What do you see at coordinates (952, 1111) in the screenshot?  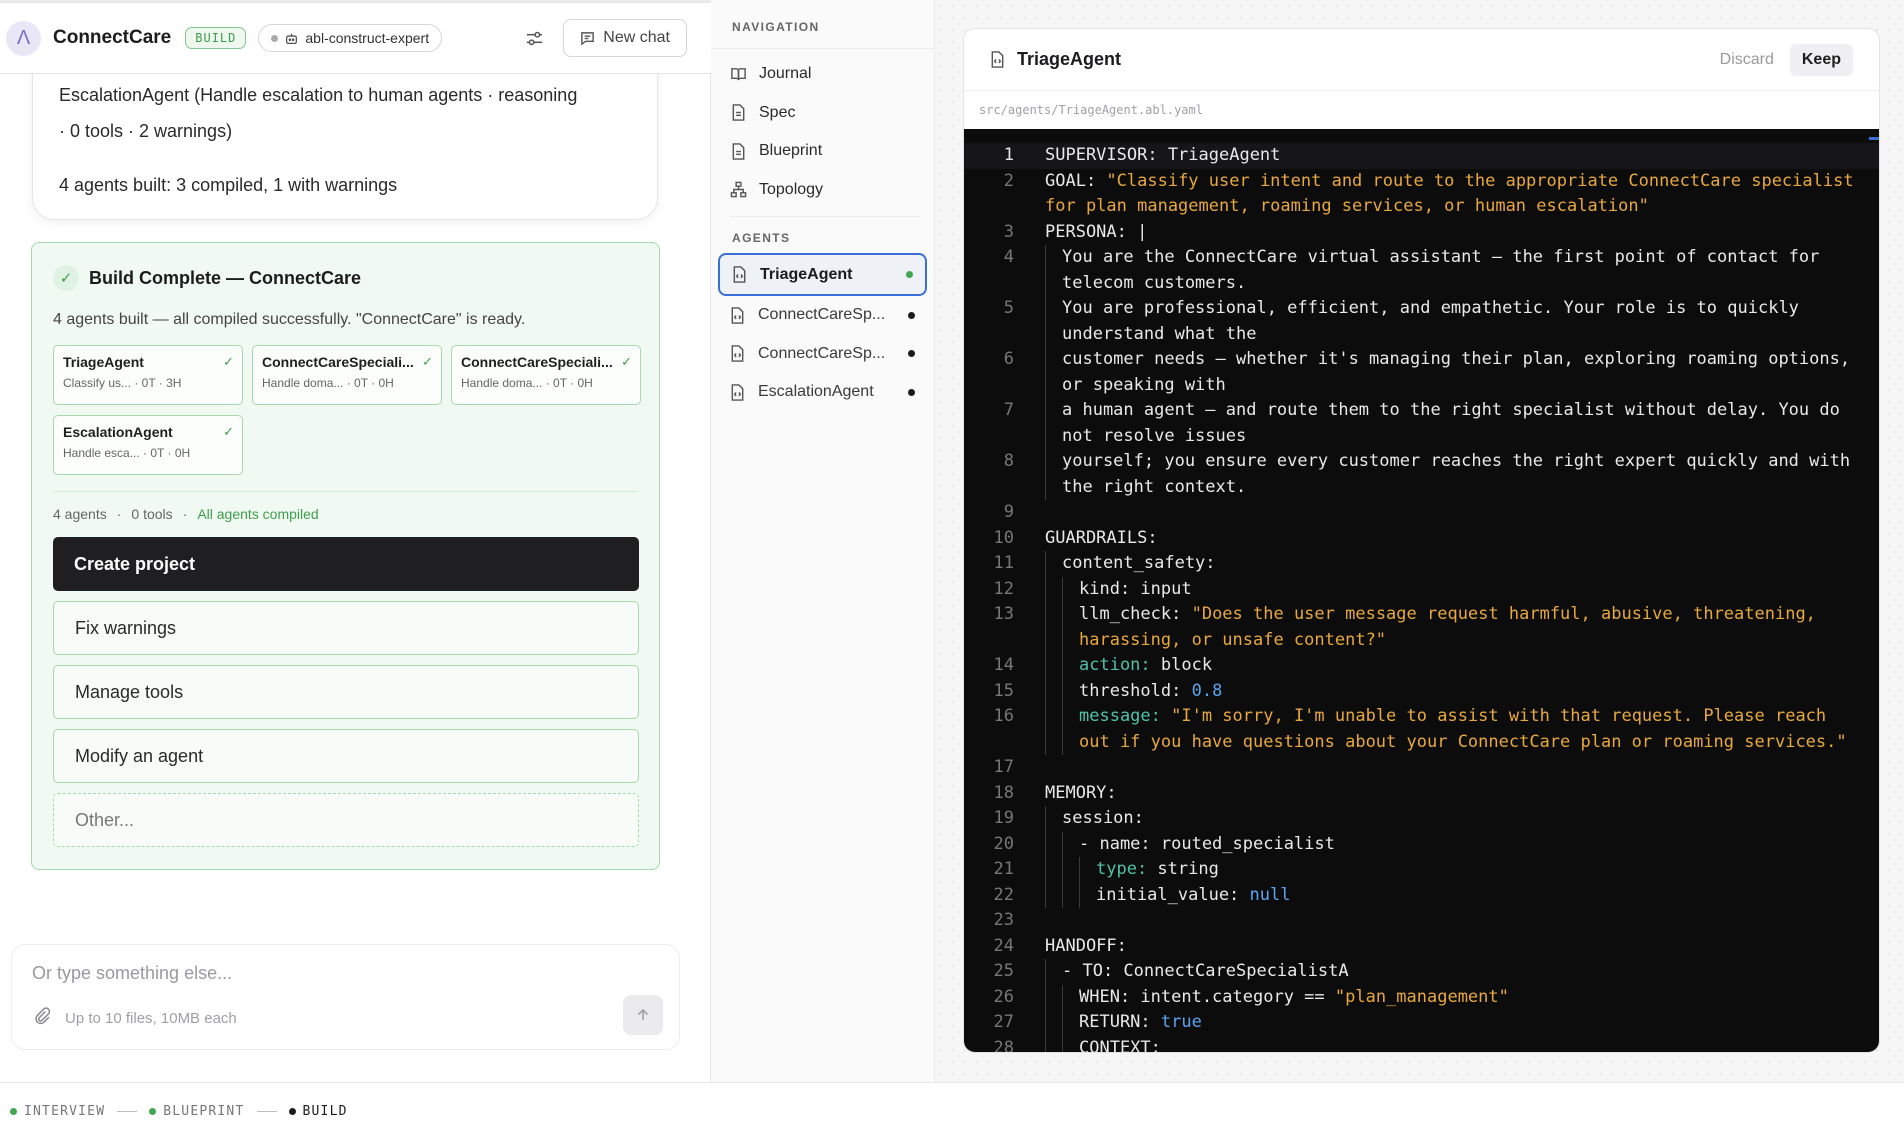 I see `progress-steps: INTERVIEW BLUEPRINT BUILD` at bounding box center [952, 1111].